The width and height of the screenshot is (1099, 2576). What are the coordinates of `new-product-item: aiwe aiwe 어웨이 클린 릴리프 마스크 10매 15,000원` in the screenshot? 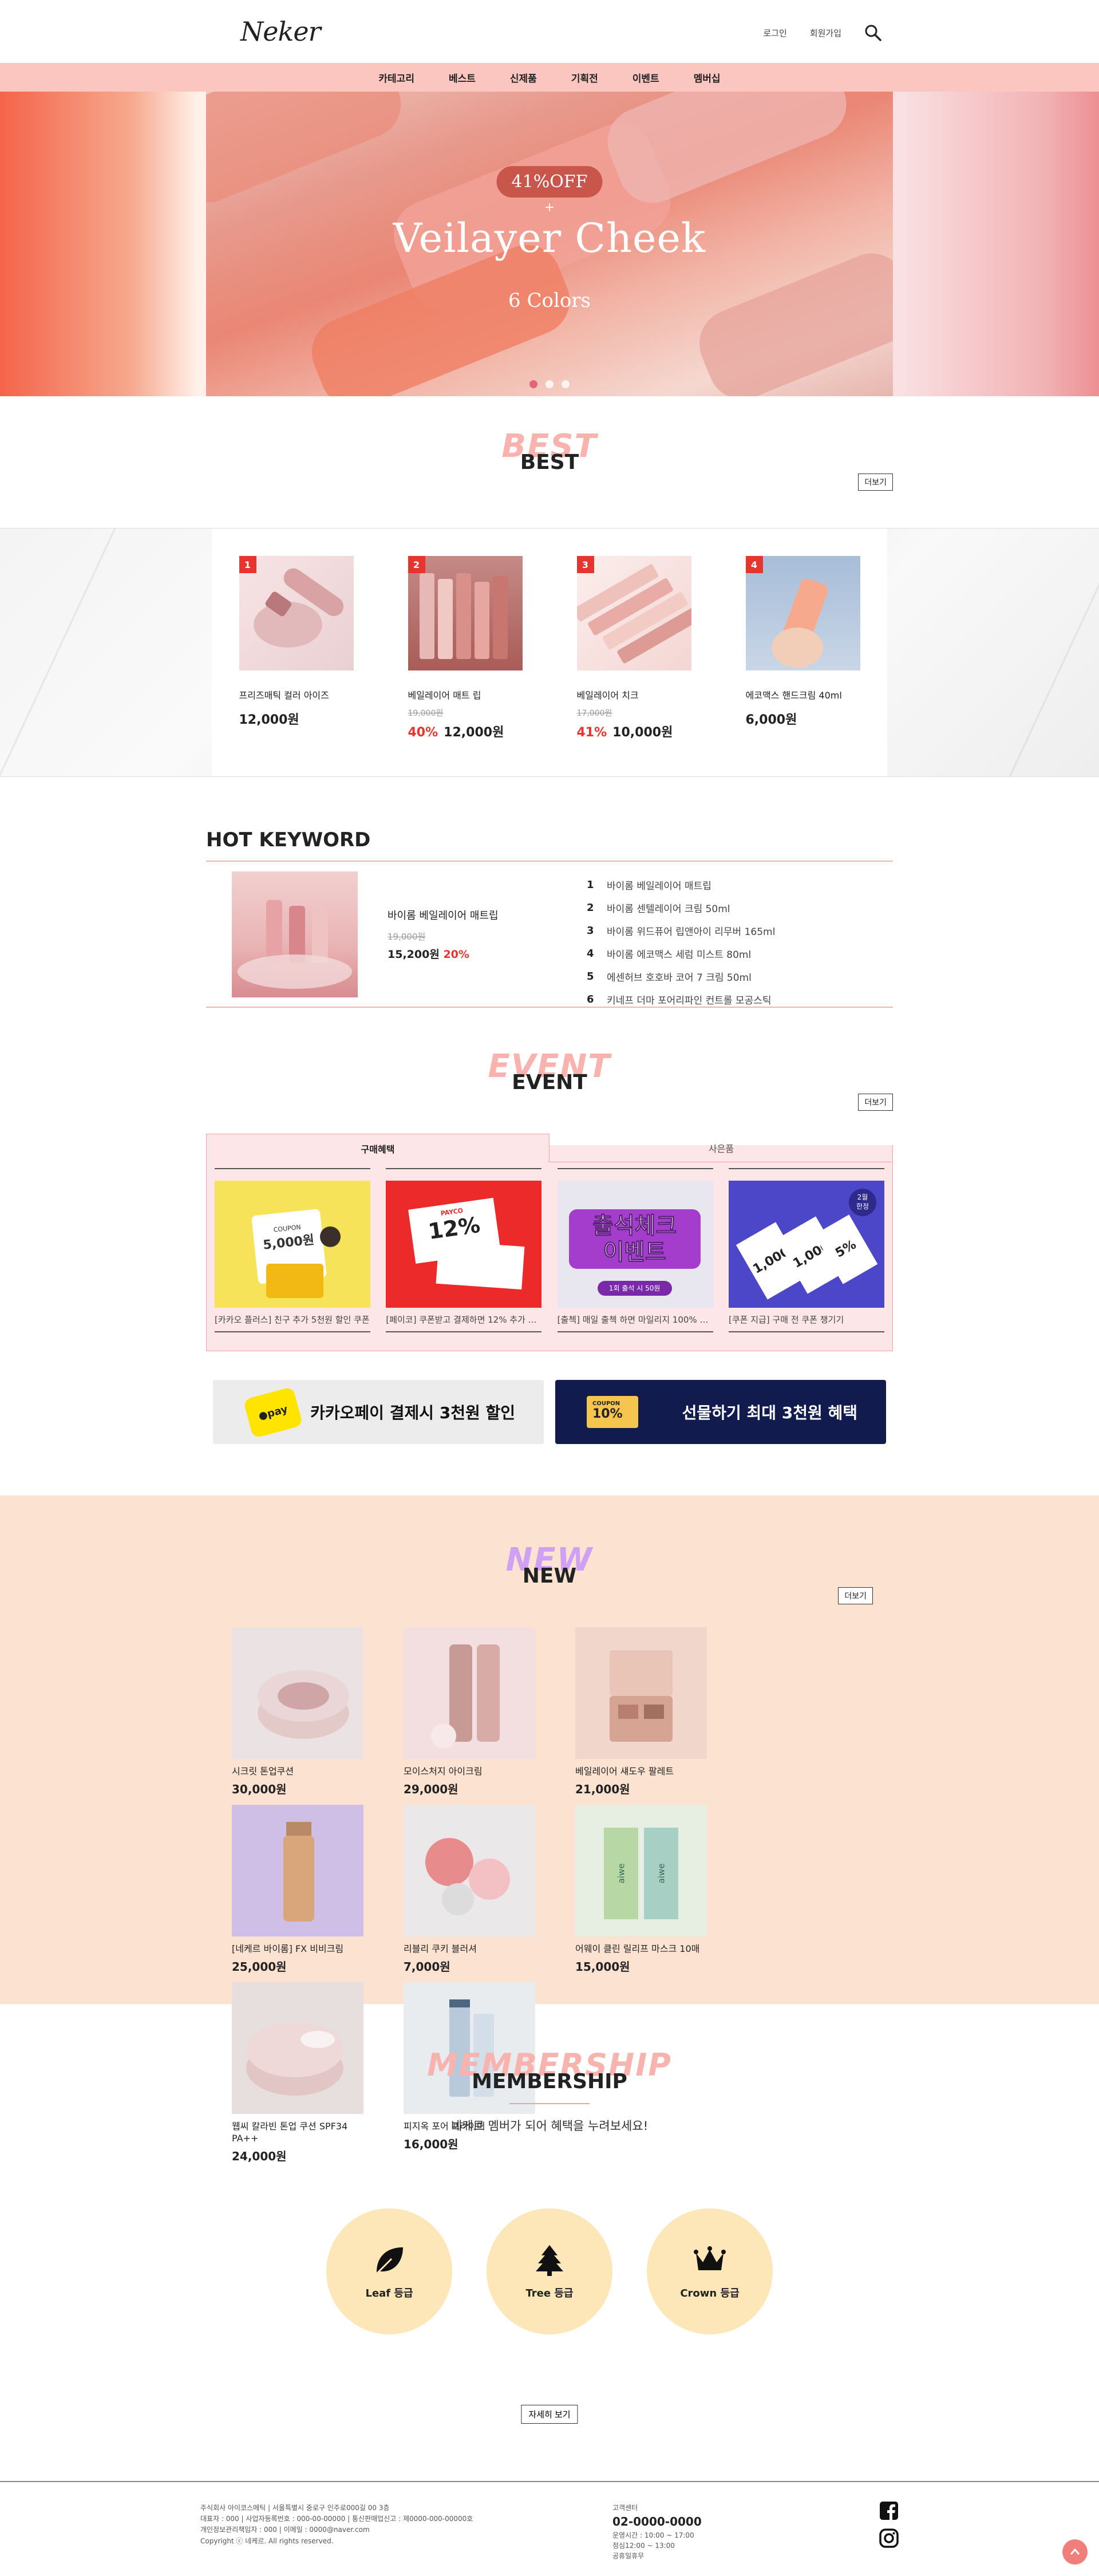 It's located at (641, 1893).